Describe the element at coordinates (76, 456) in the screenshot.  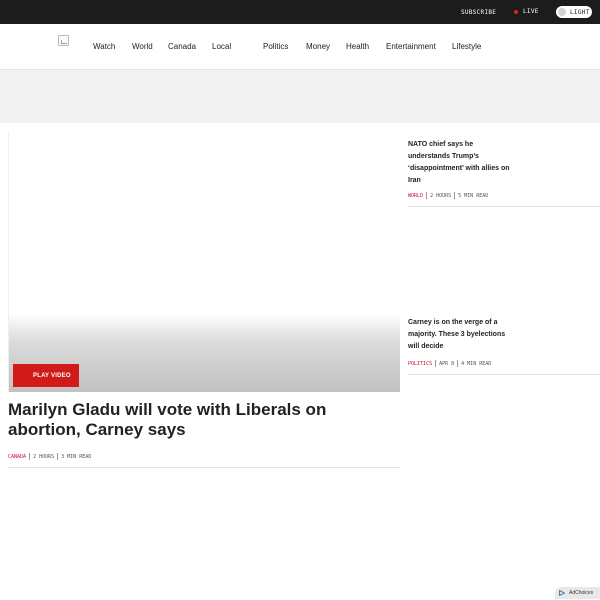
I see `hero-read-time: 3 MIN READ` at that location.